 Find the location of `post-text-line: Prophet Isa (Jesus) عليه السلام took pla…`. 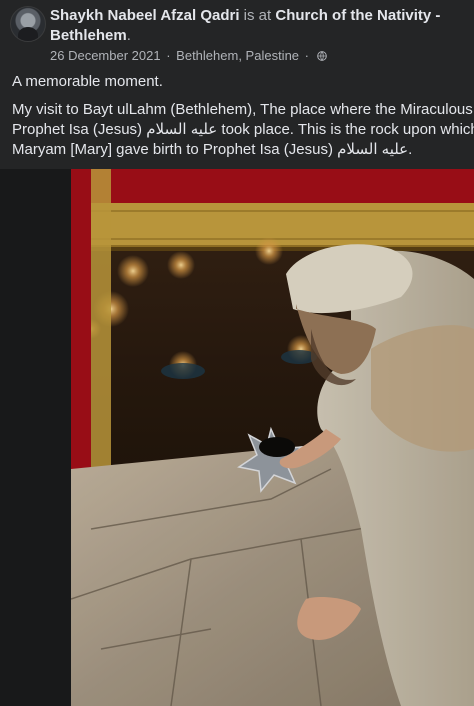

post-text-line: Prophet Isa (Jesus) عليه السلام took pla… is located at coordinates (243, 129).